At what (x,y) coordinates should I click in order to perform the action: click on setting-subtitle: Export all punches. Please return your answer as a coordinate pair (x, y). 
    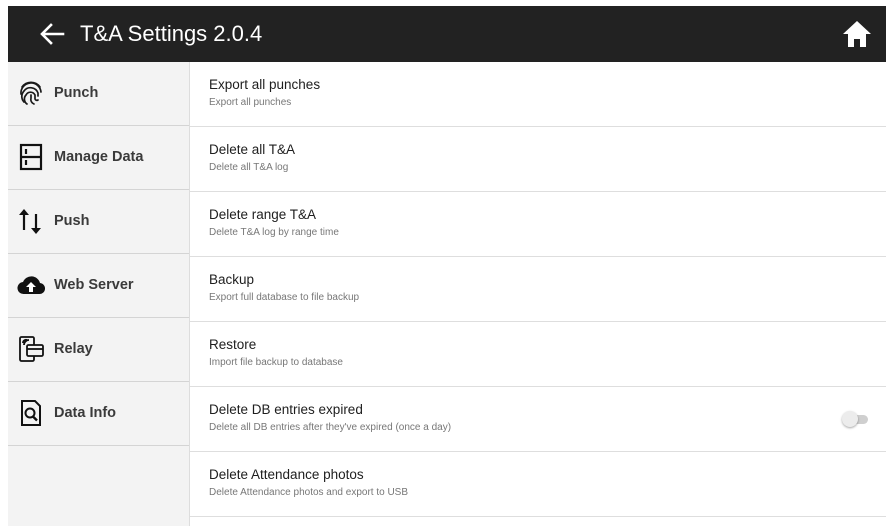
    Looking at the image, I should click on (250, 102).